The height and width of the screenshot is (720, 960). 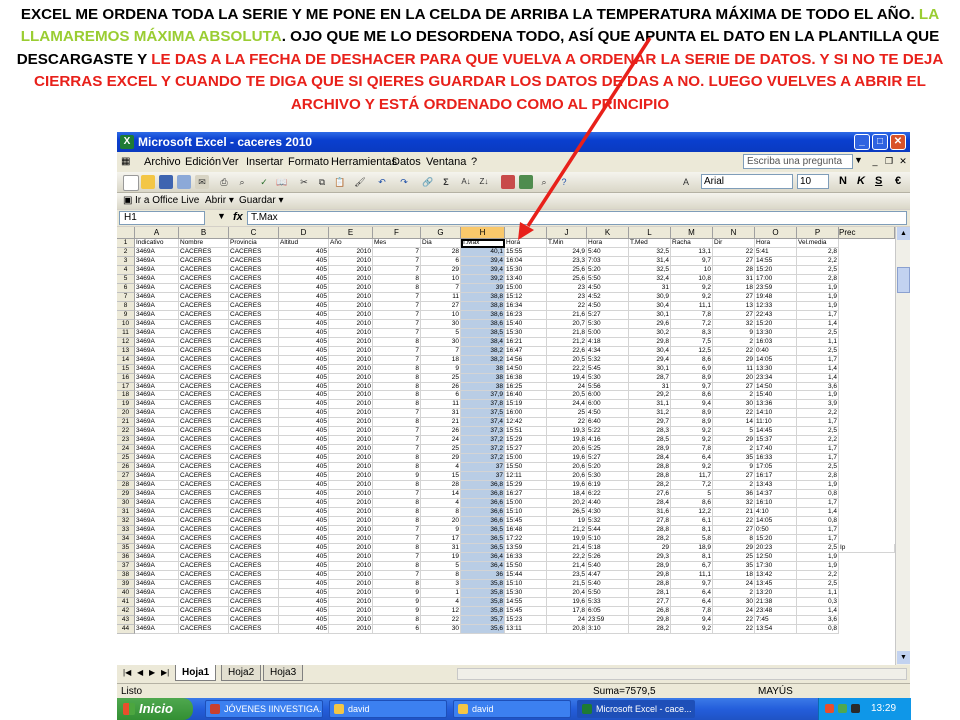 I want to click on volume-icon, so click(x=855, y=708).